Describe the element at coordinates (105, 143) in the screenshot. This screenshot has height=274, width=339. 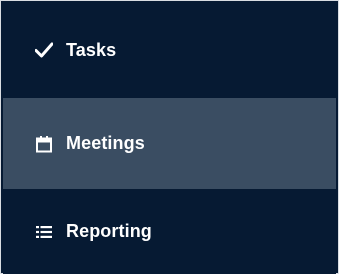
I see `sidebar-item-label: Meetings` at that location.